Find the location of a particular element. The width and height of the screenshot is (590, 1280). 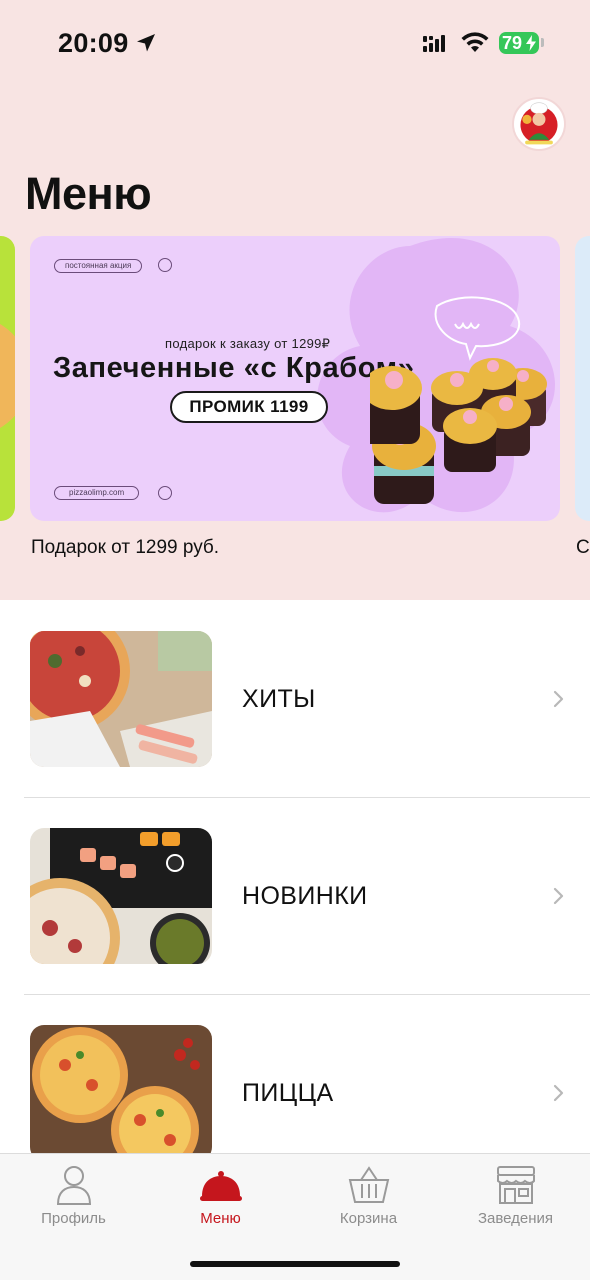

wifi-icon is located at coordinates (475, 42).